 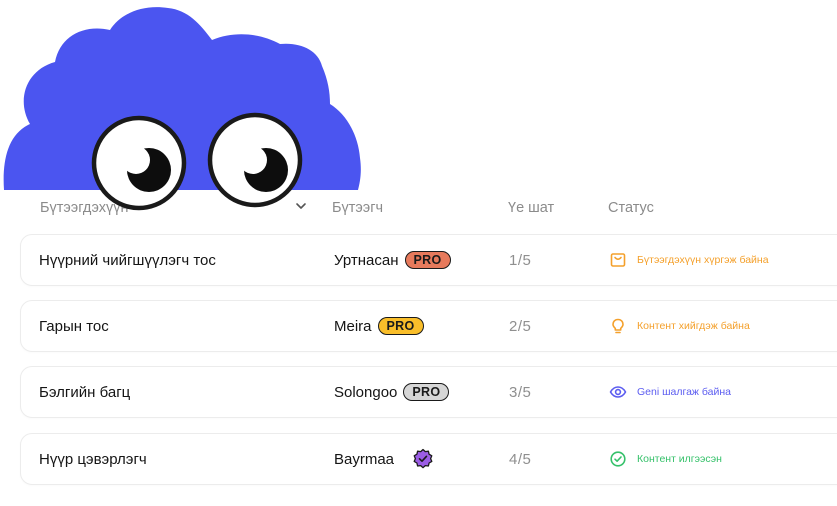 What do you see at coordinates (74, 326) in the screenshot?
I see `product-name: Гарын тос` at bounding box center [74, 326].